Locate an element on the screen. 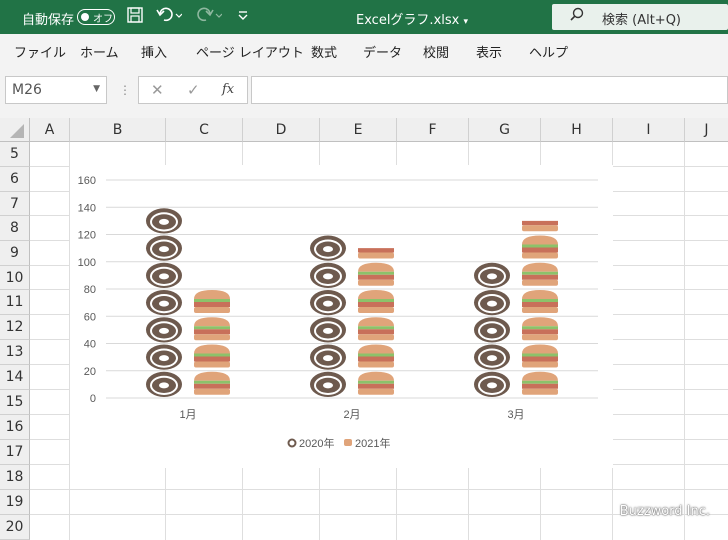 This screenshot has height=540, width=728. formula-bar: M26 ▼ ⋮ ✕ ✓ fx is located at coordinates (364, 92).